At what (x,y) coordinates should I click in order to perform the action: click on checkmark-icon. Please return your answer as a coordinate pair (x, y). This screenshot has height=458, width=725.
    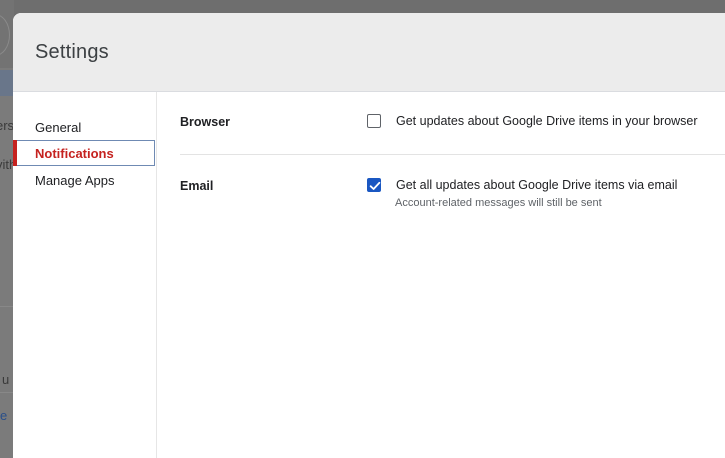
    Looking at the image, I should click on (375, 185).